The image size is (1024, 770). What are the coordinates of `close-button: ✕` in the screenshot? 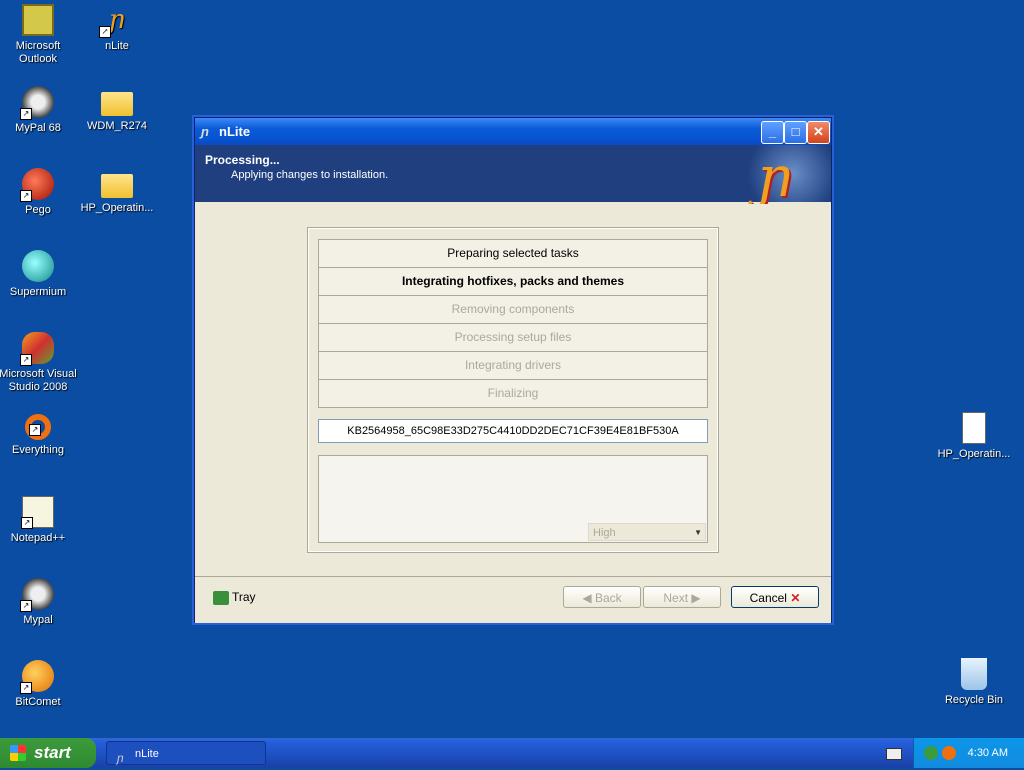 It's located at (818, 132).